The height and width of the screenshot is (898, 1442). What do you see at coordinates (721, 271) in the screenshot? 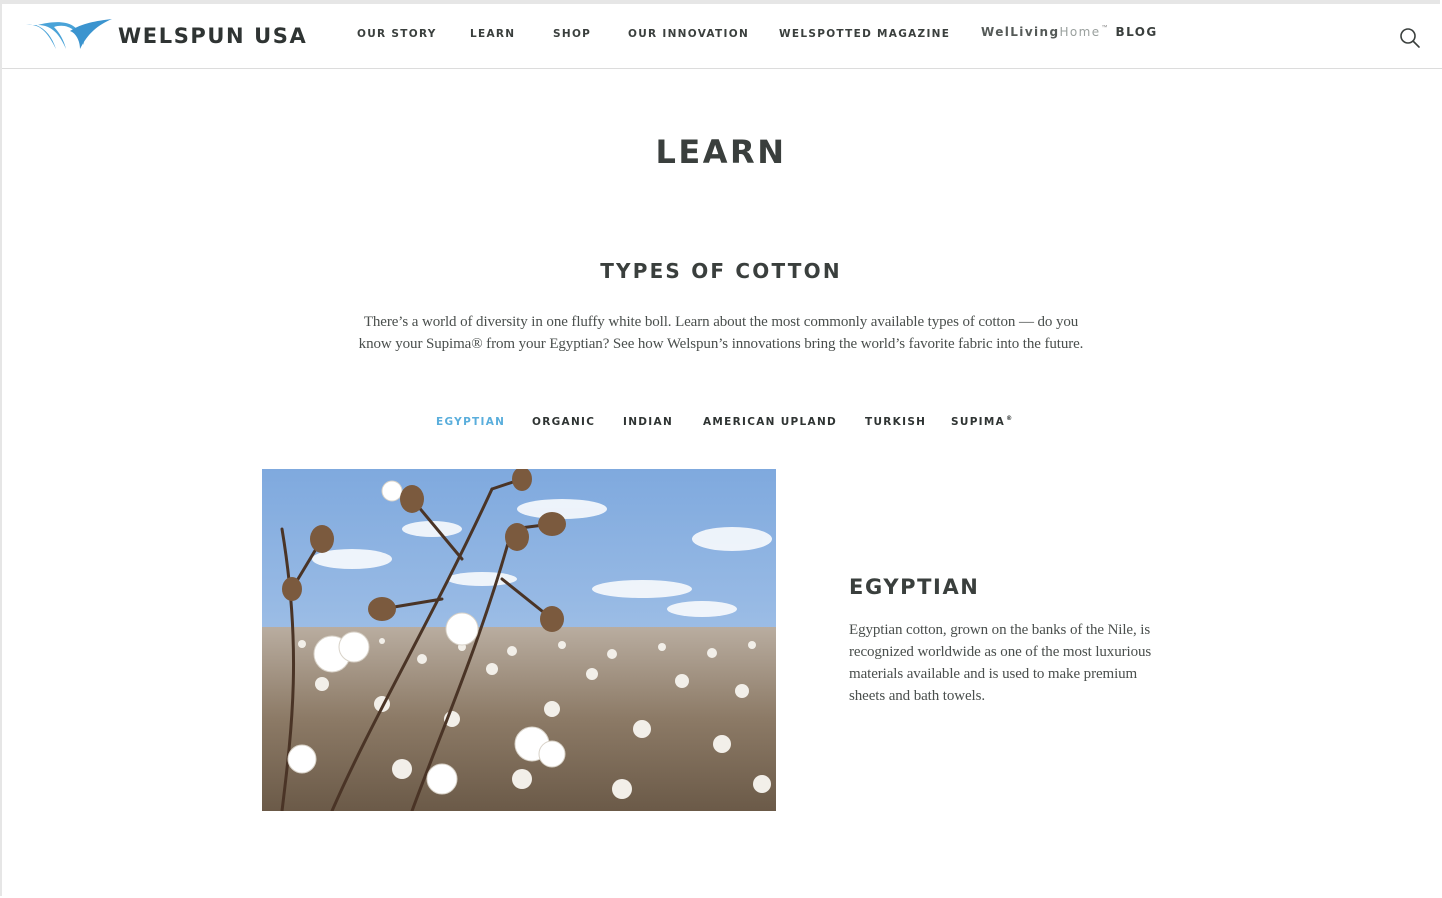
I see `section-title: TYPES OF COTTON` at bounding box center [721, 271].